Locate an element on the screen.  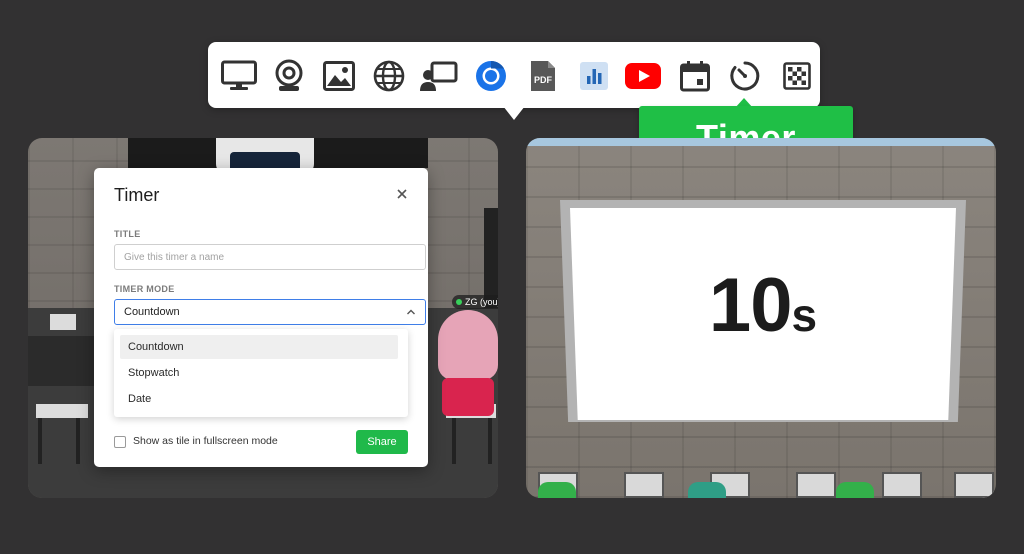
avatar-name: ZG (you) is located at coordinates (481, 302).